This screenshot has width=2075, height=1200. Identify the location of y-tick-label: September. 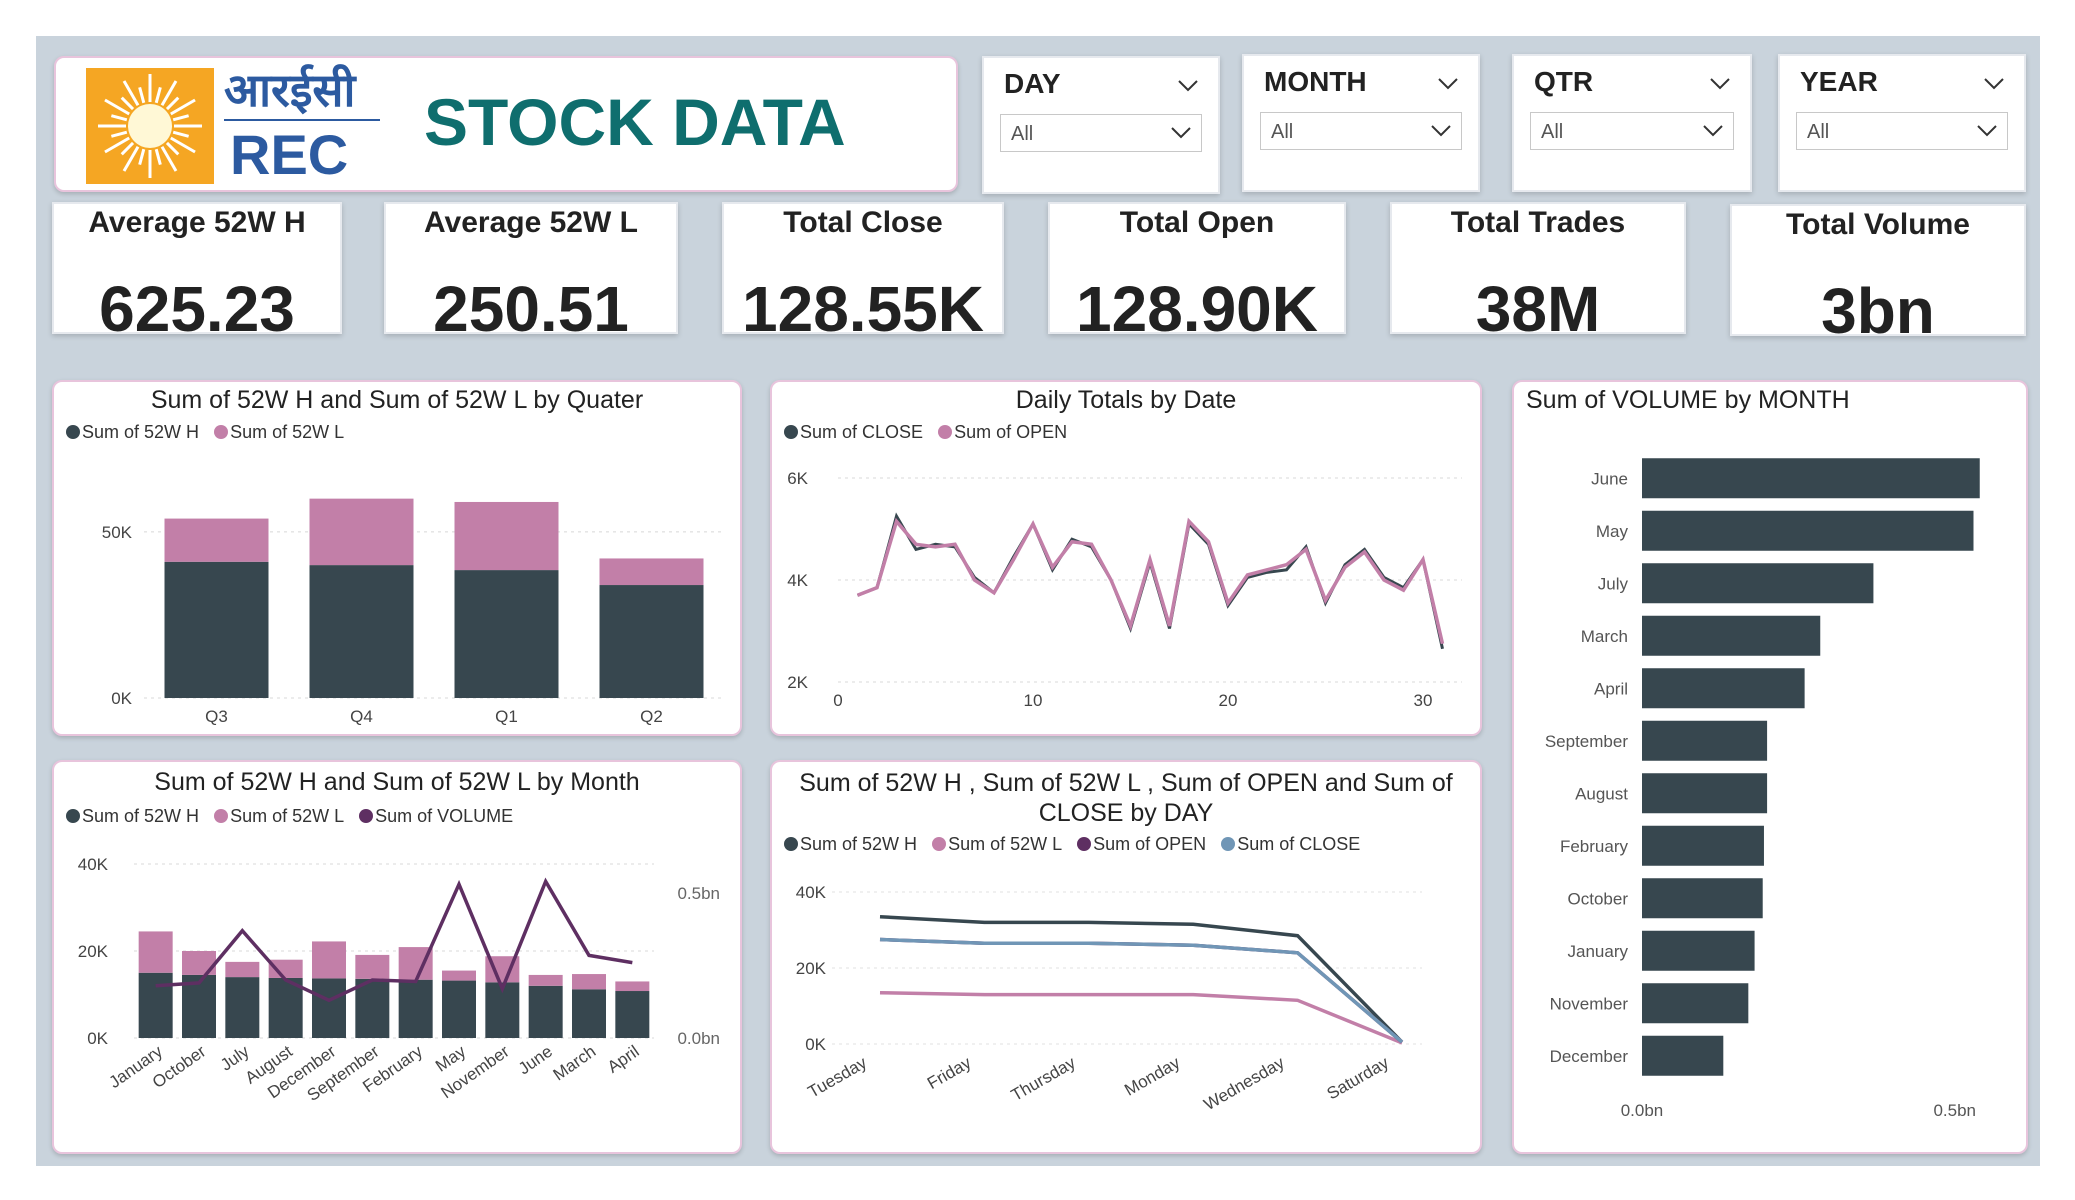
(1586, 741).